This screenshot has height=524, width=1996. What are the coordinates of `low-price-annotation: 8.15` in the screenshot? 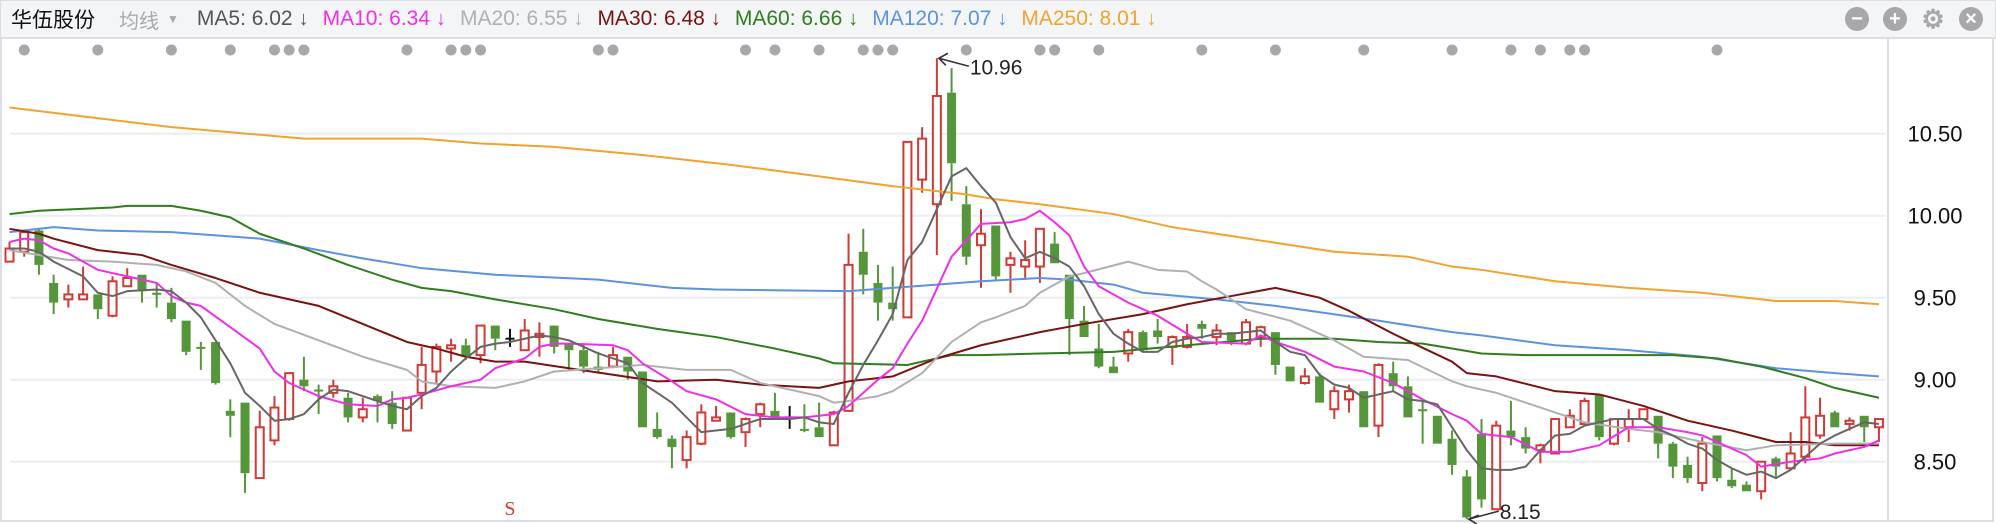 It's located at (1520, 512).